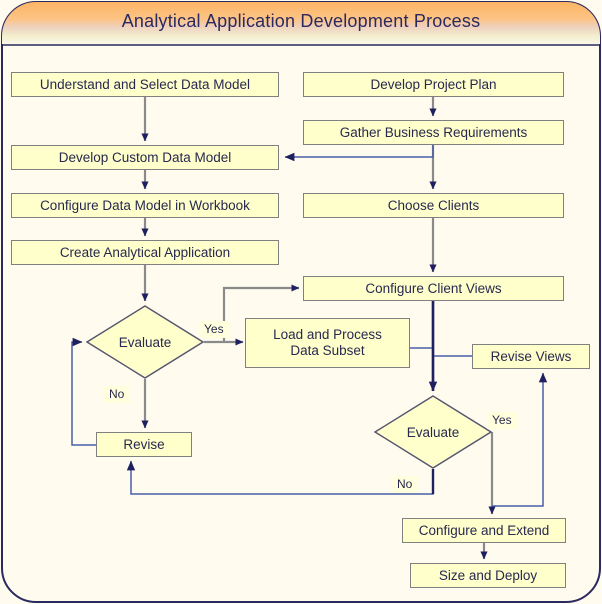 The width and height of the screenshot is (602, 604). Describe the element at coordinates (488, 575) in the screenshot. I see `node-size-and-deploy: Size and Deploy` at that location.